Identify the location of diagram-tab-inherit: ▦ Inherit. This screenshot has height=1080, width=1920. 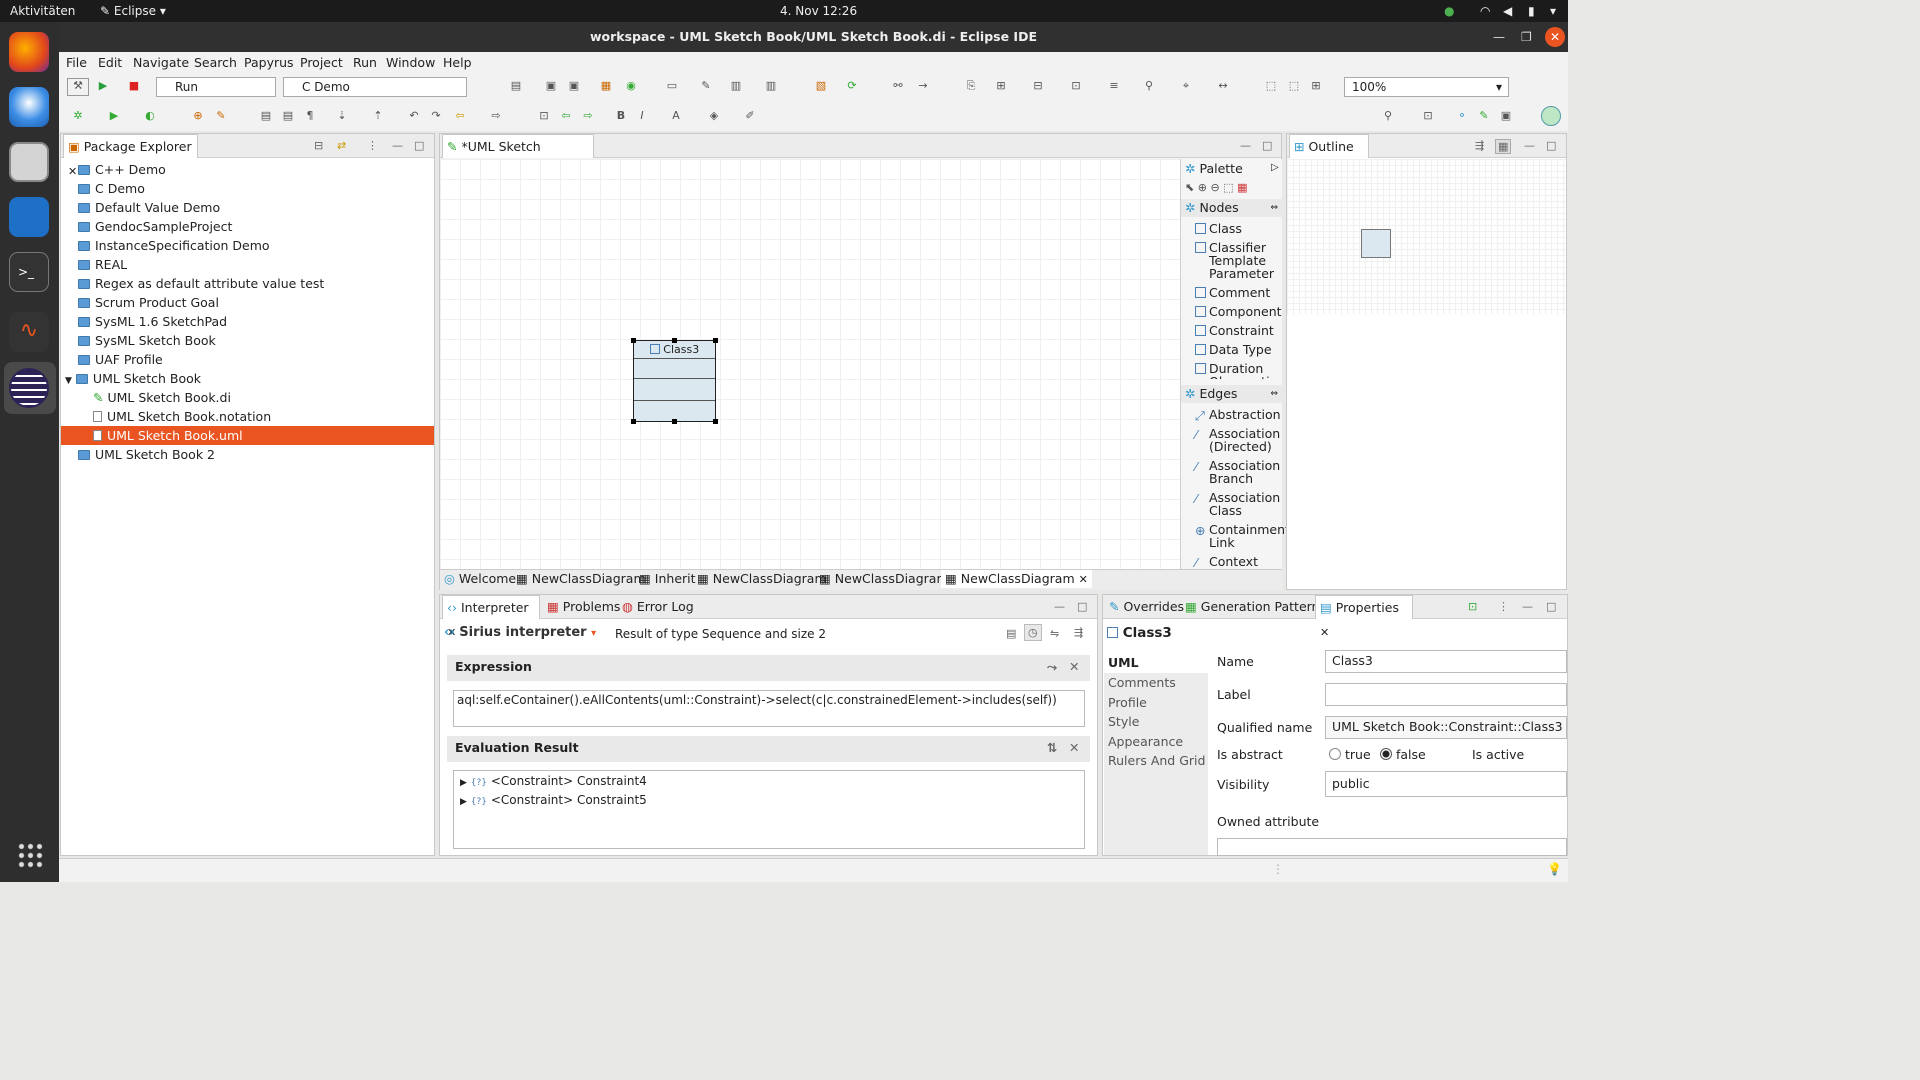
(667, 579).